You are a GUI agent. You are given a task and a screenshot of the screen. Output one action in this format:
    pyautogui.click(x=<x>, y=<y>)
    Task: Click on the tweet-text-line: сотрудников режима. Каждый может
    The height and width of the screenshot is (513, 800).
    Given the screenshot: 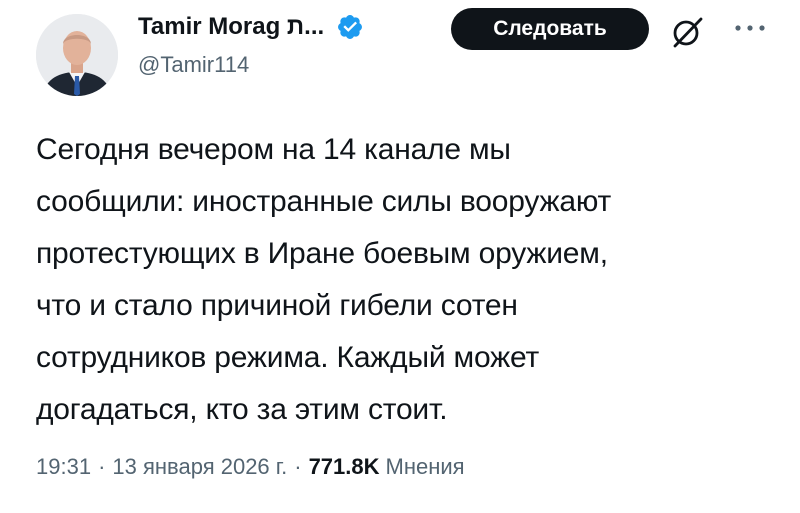 What is the action you would take?
    pyautogui.click(x=287, y=357)
    